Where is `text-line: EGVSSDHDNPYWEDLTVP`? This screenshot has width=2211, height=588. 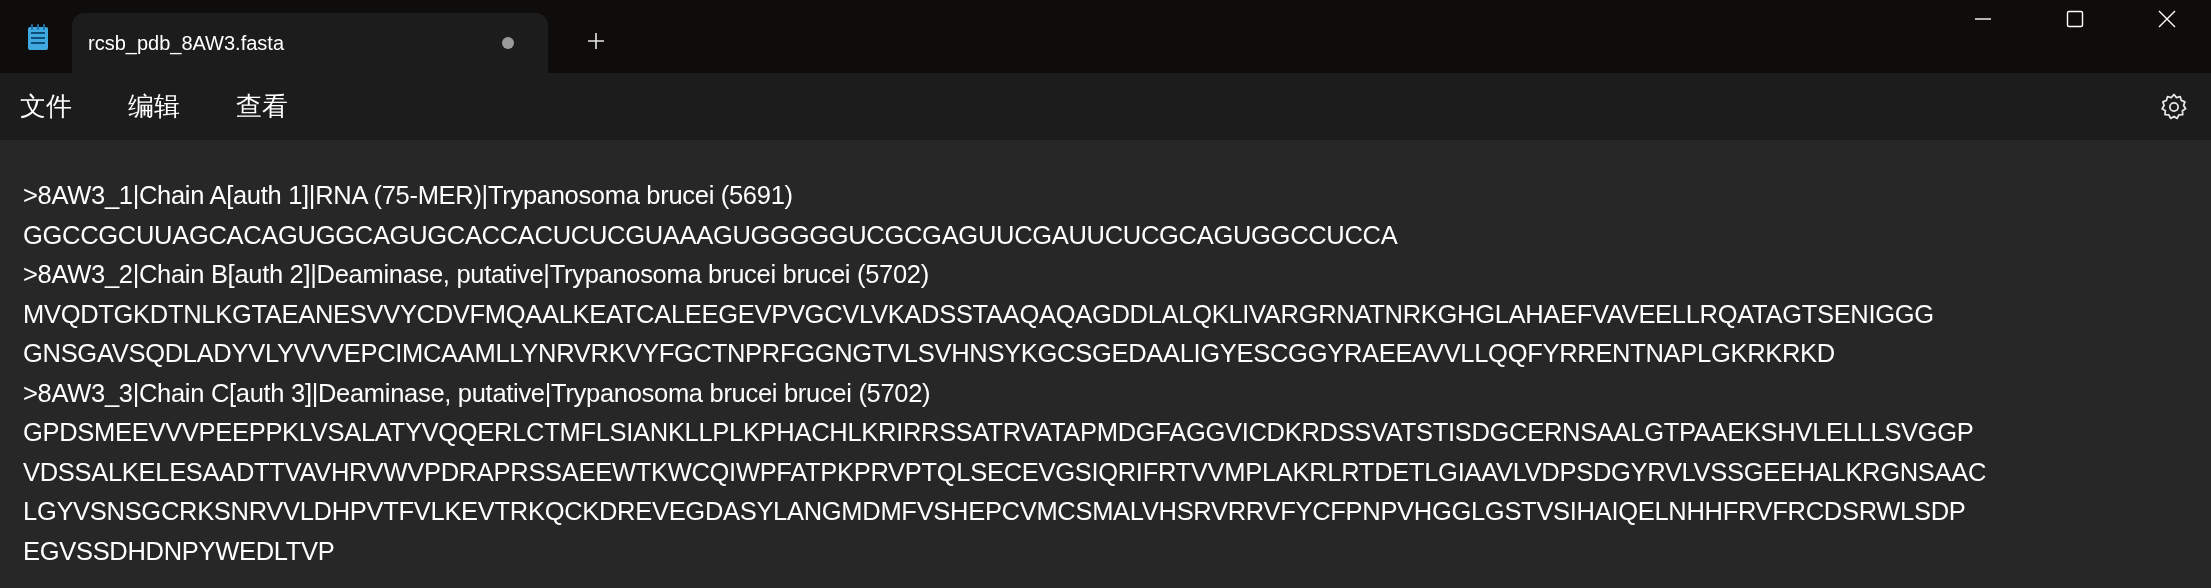
text-line: EGVSSDHDNPYWEDLTVP is located at coordinates (179, 551).